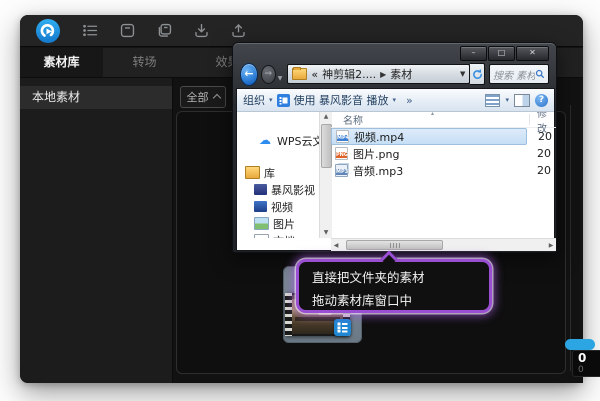 This screenshot has width=600, height=401. Describe the element at coordinates (144, 62) in the screenshot. I see `tab-transitions: 转场` at that location.